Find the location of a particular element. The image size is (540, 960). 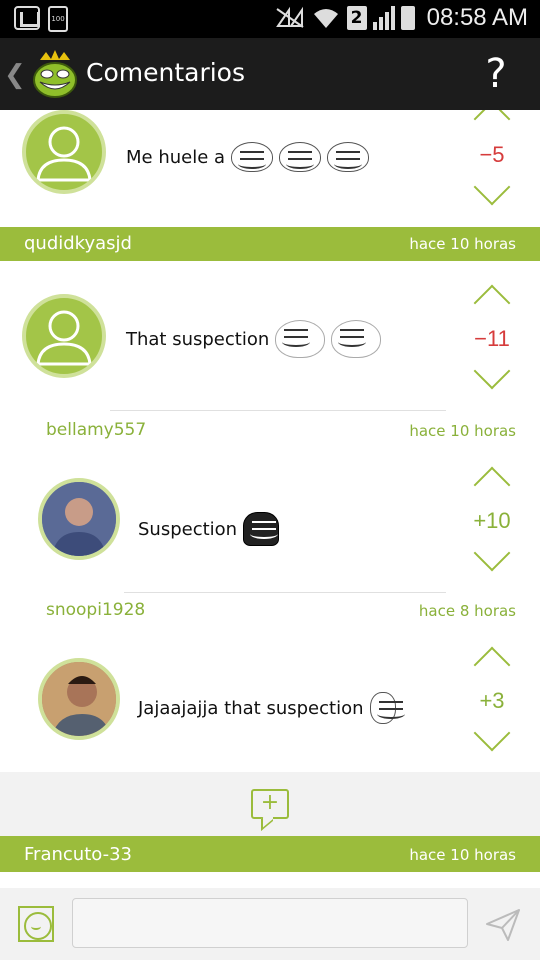

comment-input is located at coordinates (270, 923).